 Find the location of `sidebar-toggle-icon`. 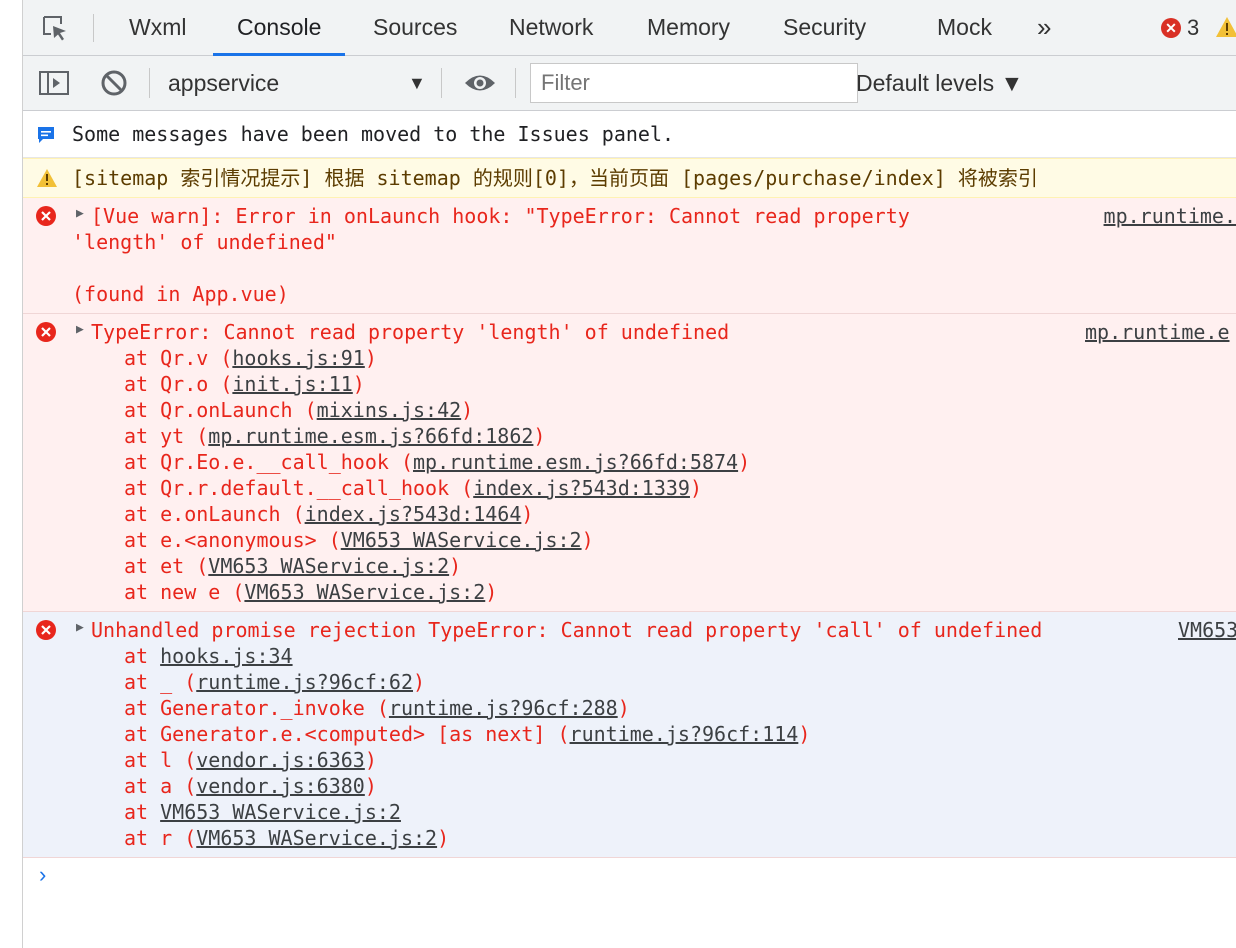

sidebar-toggle-icon is located at coordinates (54, 85).